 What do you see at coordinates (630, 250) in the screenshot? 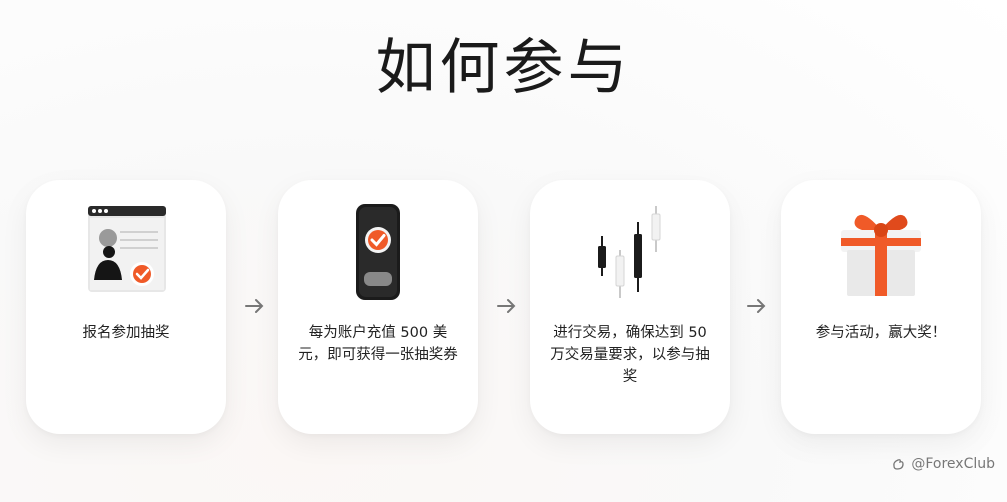
I see `candlestick-chart-icon` at bounding box center [630, 250].